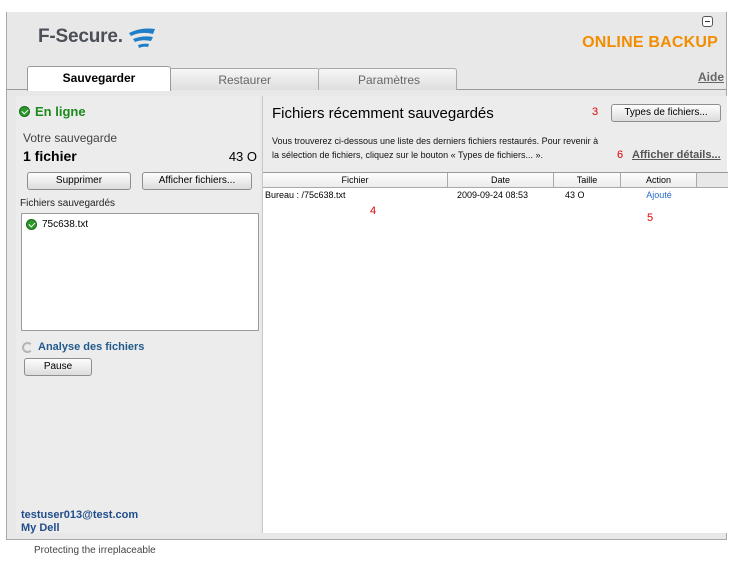  Describe the element at coordinates (31, 224) in the screenshot. I see `green-check-icon` at that location.